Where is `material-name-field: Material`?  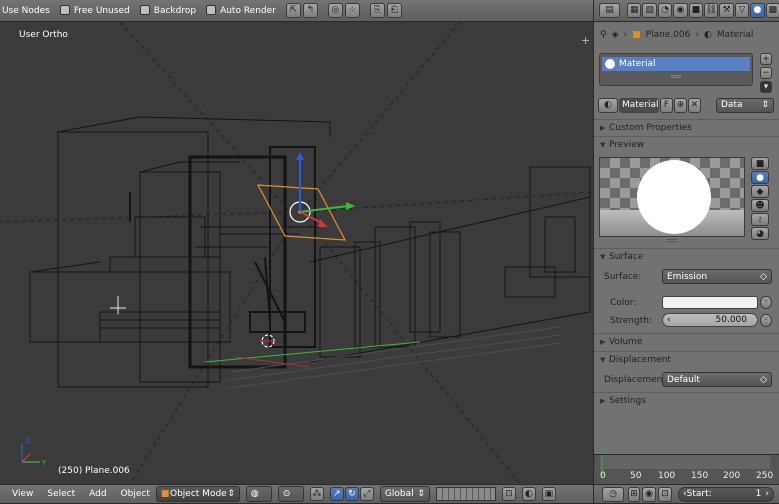
material-name-field: Material is located at coordinates (639, 105).